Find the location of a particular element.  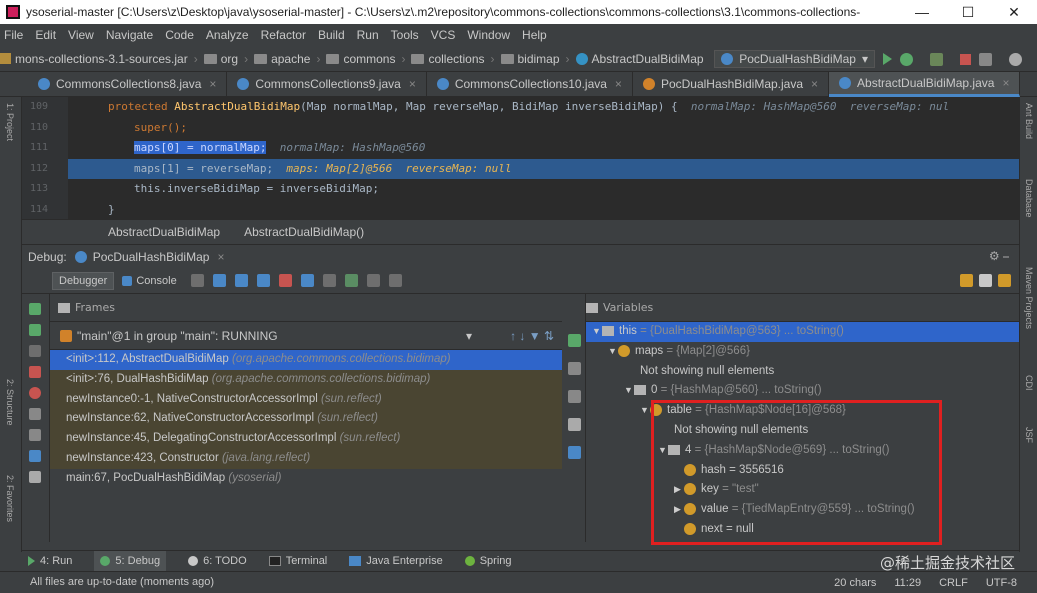

move-up-icon is located at coordinates (574, 368).